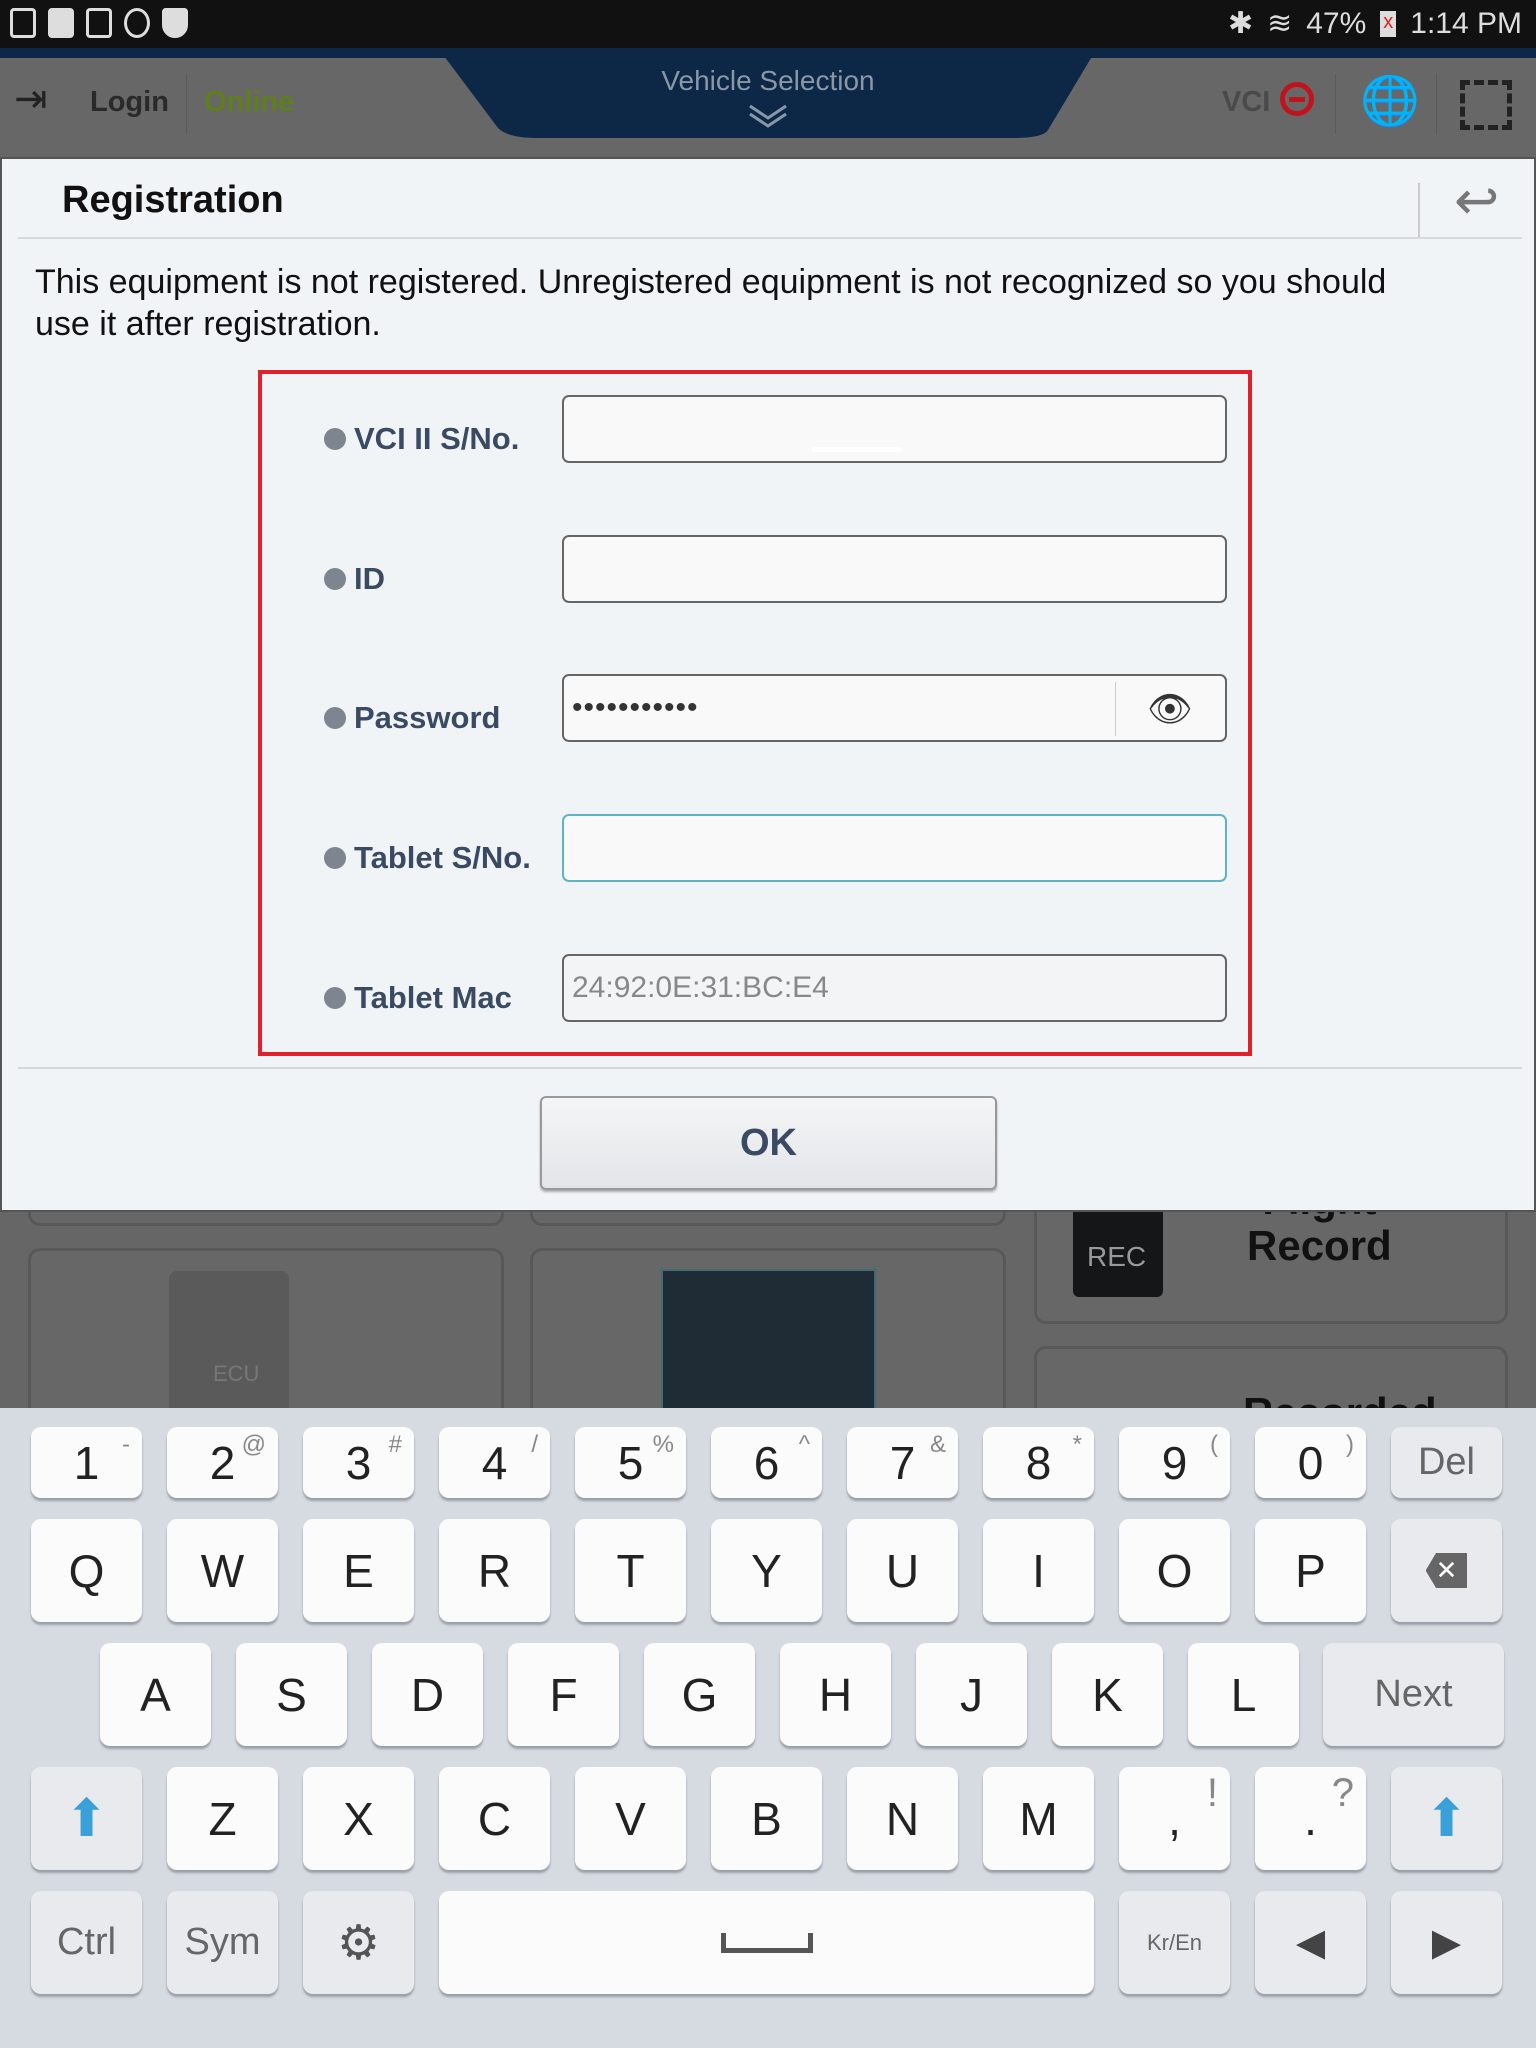  I want to click on key-label: L, so click(1243, 1694).